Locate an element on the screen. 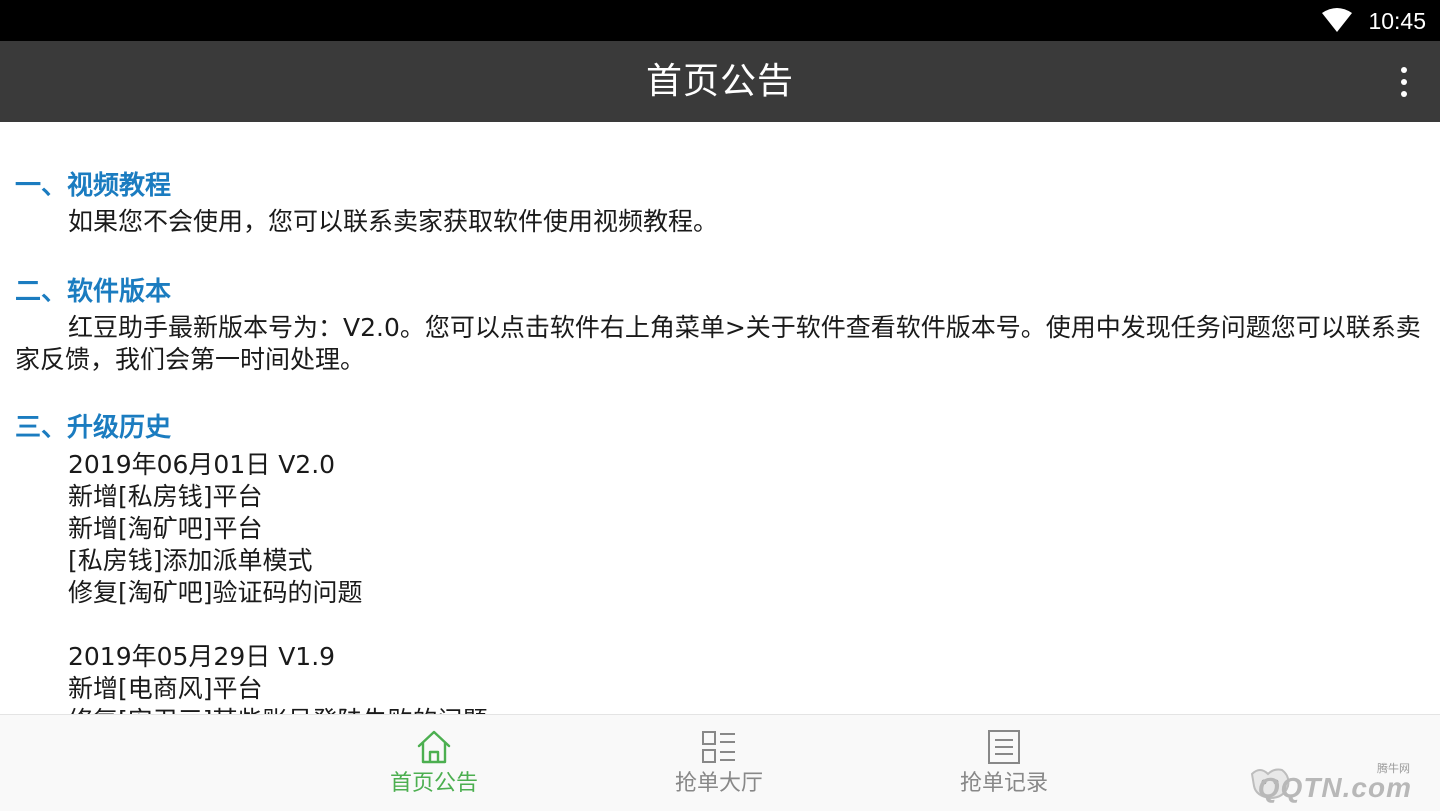 Image resolution: width=1440 pixels, height=811 pixels. history-entry-line: 新增[淘矿吧]平台 is located at coordinates (165, 528).